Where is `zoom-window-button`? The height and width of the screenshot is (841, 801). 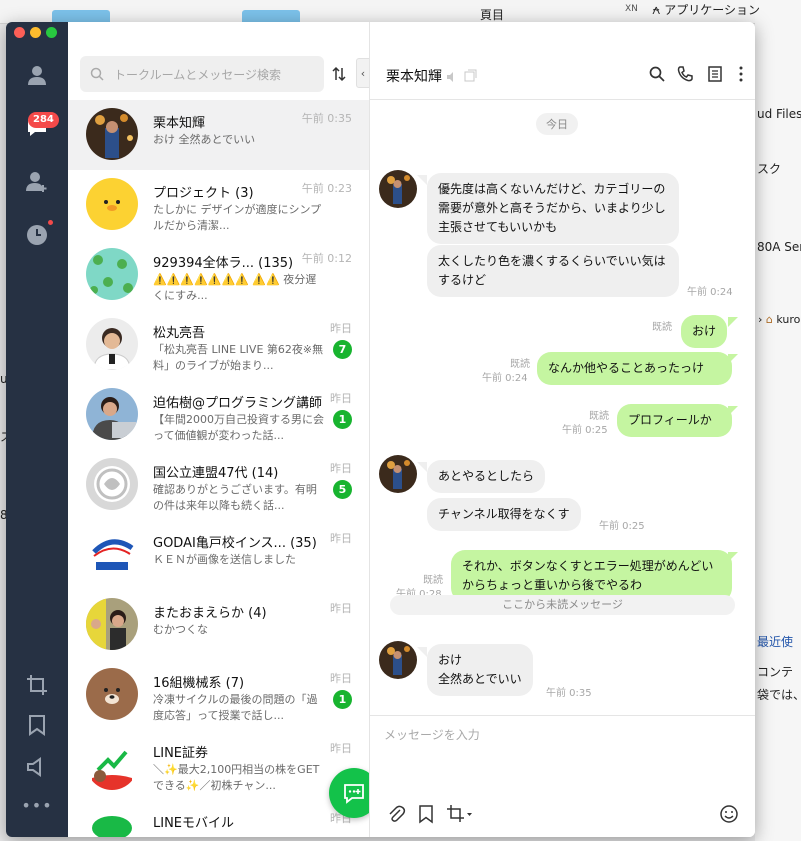
zoom-window-button is located at coordinates (51, 32).